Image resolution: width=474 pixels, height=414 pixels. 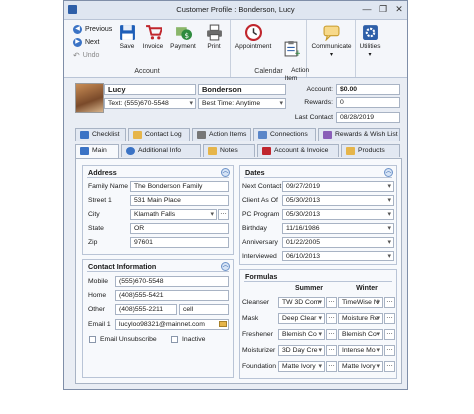 What do you see at coordinates (360, 334) in the screenshot?
I see `winter-formula-select: Blemish Co` at bounding box center [360, 334].